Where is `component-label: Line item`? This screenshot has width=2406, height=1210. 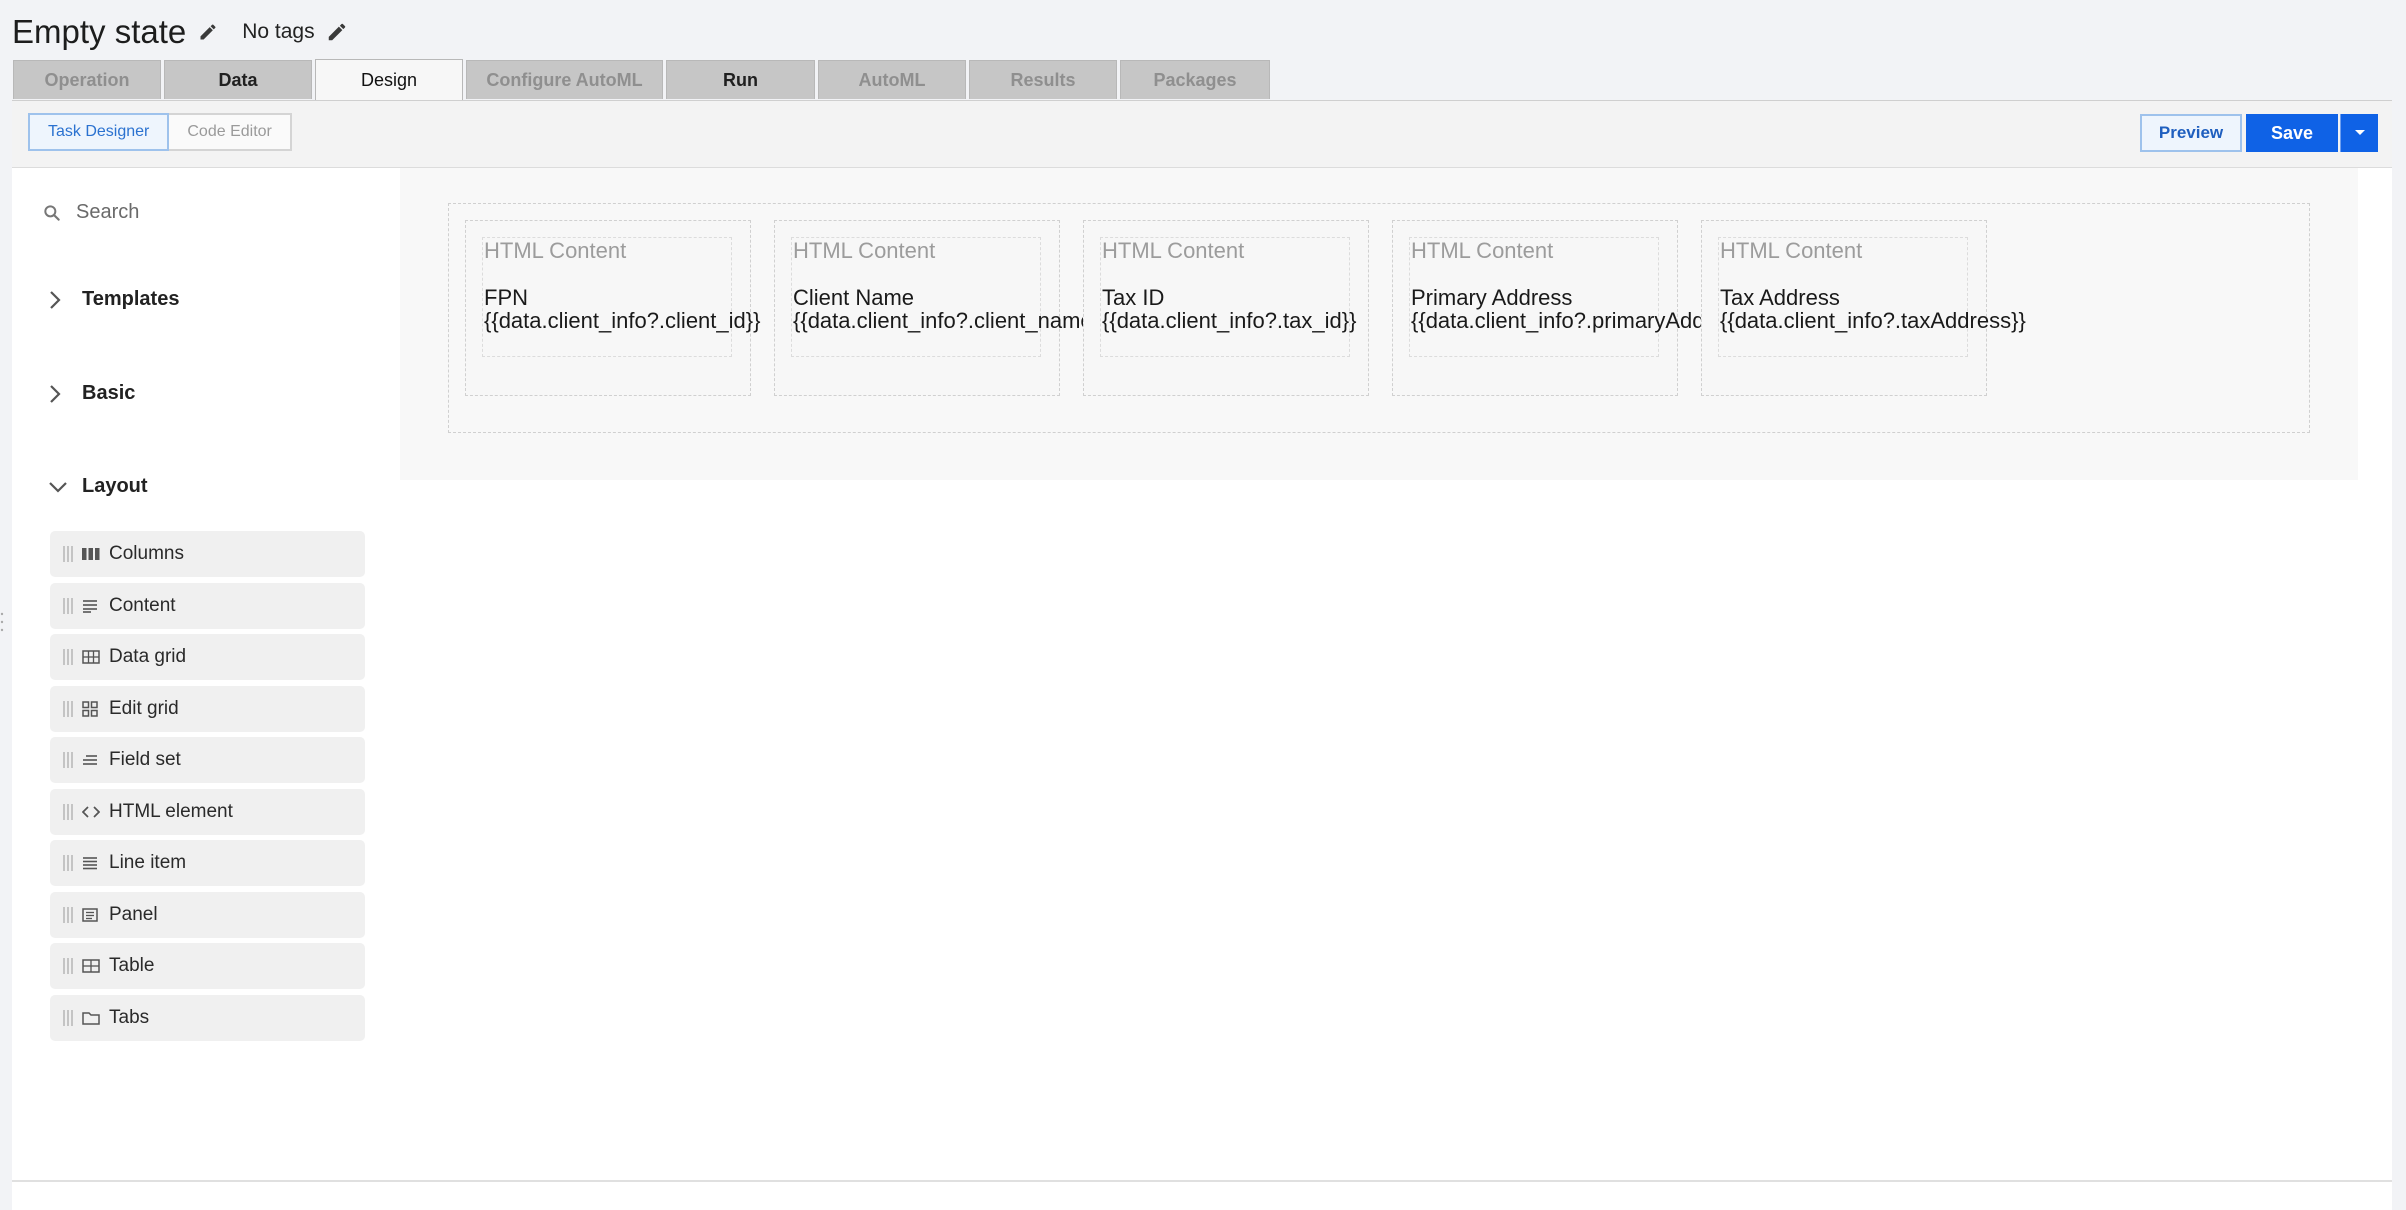
component-label: Line item is located at coordinates (148, 862).